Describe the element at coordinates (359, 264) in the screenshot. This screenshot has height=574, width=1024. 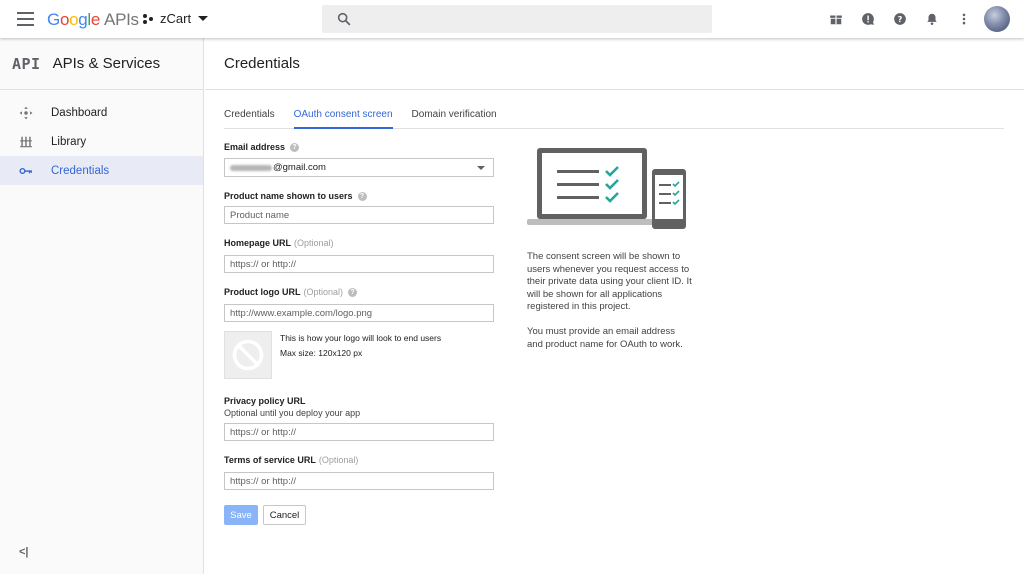
I see `homepage-url-input` at that location.